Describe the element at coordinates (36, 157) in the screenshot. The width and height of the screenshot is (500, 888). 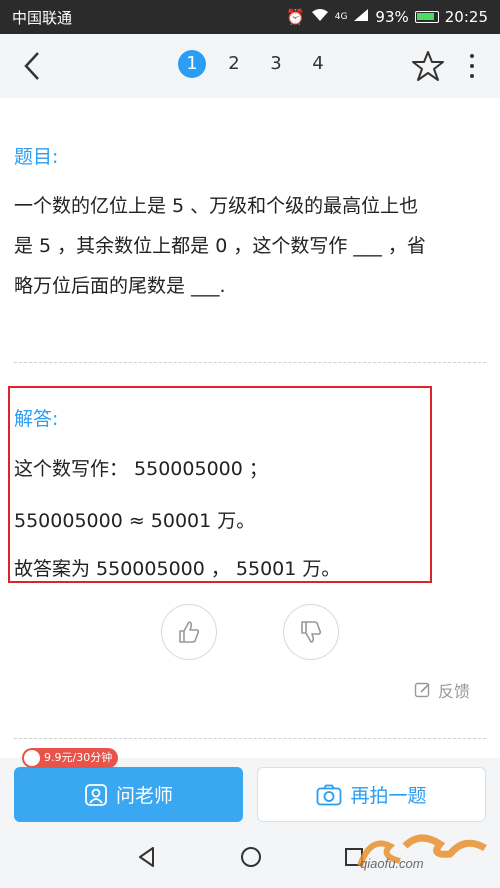
I see `question-label: 题目:` at that location.